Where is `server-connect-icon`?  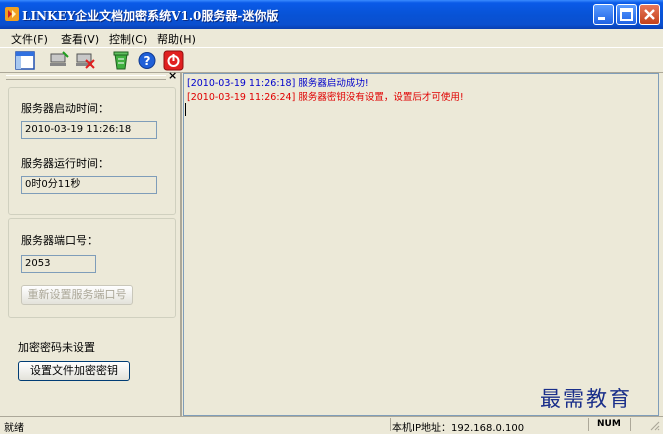 server-connect-icon is located at coordinates (59, 58).